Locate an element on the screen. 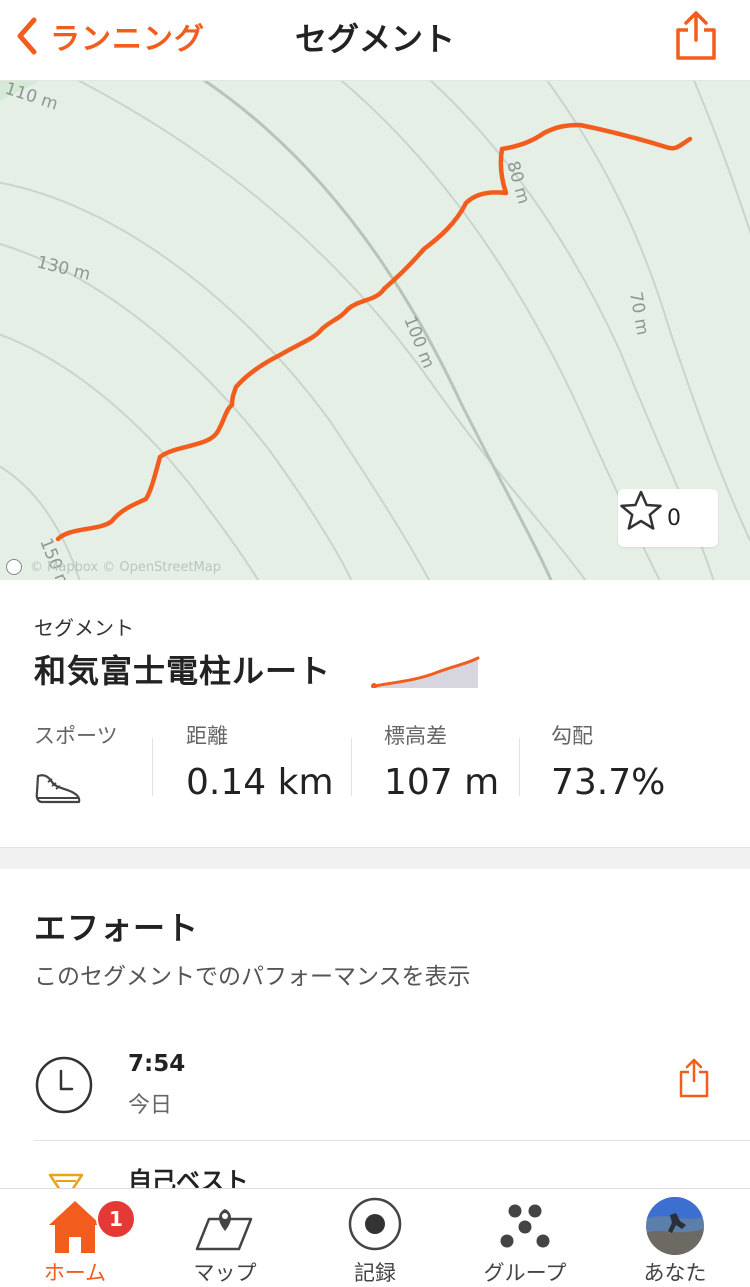 This screenshot has width=750, height=1287. tab-you: あなた is located at coordinates (675, 1238).